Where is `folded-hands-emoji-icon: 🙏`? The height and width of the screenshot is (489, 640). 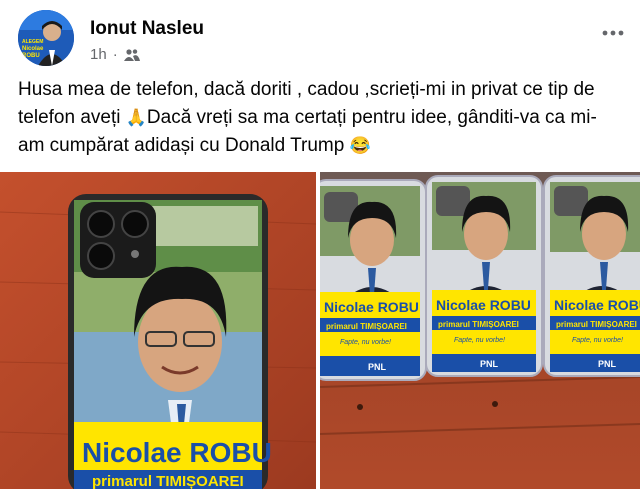 folded-hands-emoji-icon: 🙏 is located at coordinates (136, 117).